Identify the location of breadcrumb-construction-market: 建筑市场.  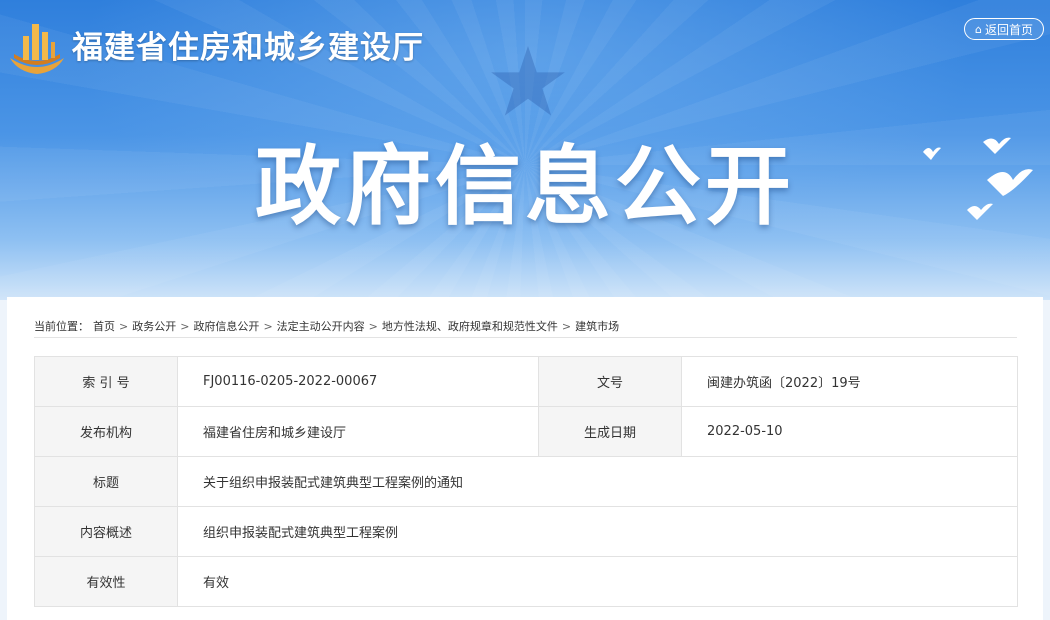
(597, 326).